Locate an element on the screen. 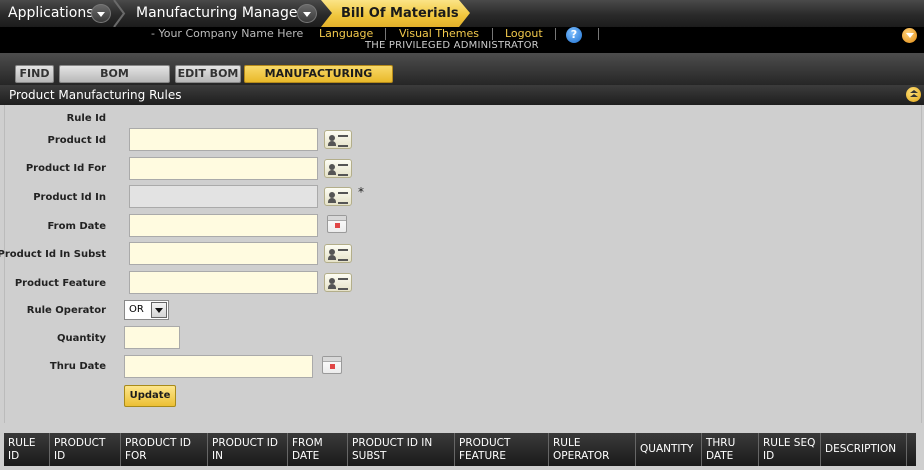  column-header-rule-id: RULE ID is located at coordinates (27, 449).